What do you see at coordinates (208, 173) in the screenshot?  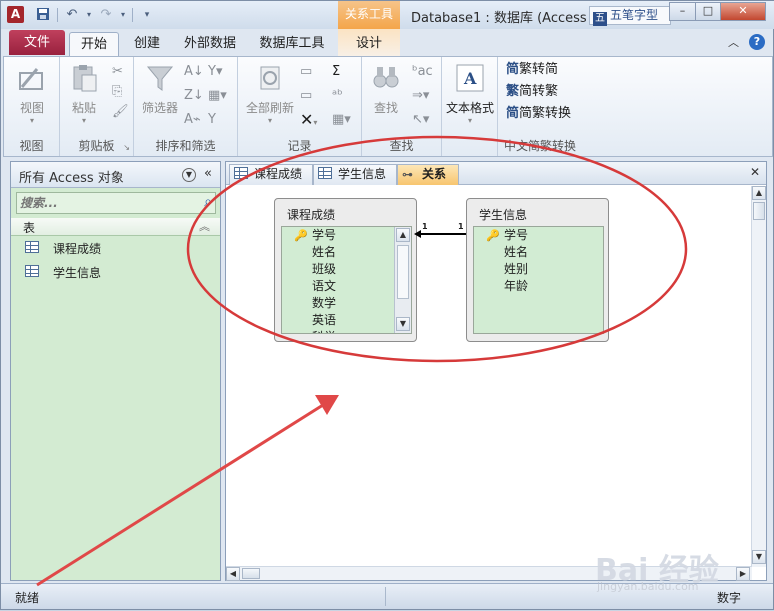 I see `collapse-pane-icon: «` at bounding box center [208, 173].